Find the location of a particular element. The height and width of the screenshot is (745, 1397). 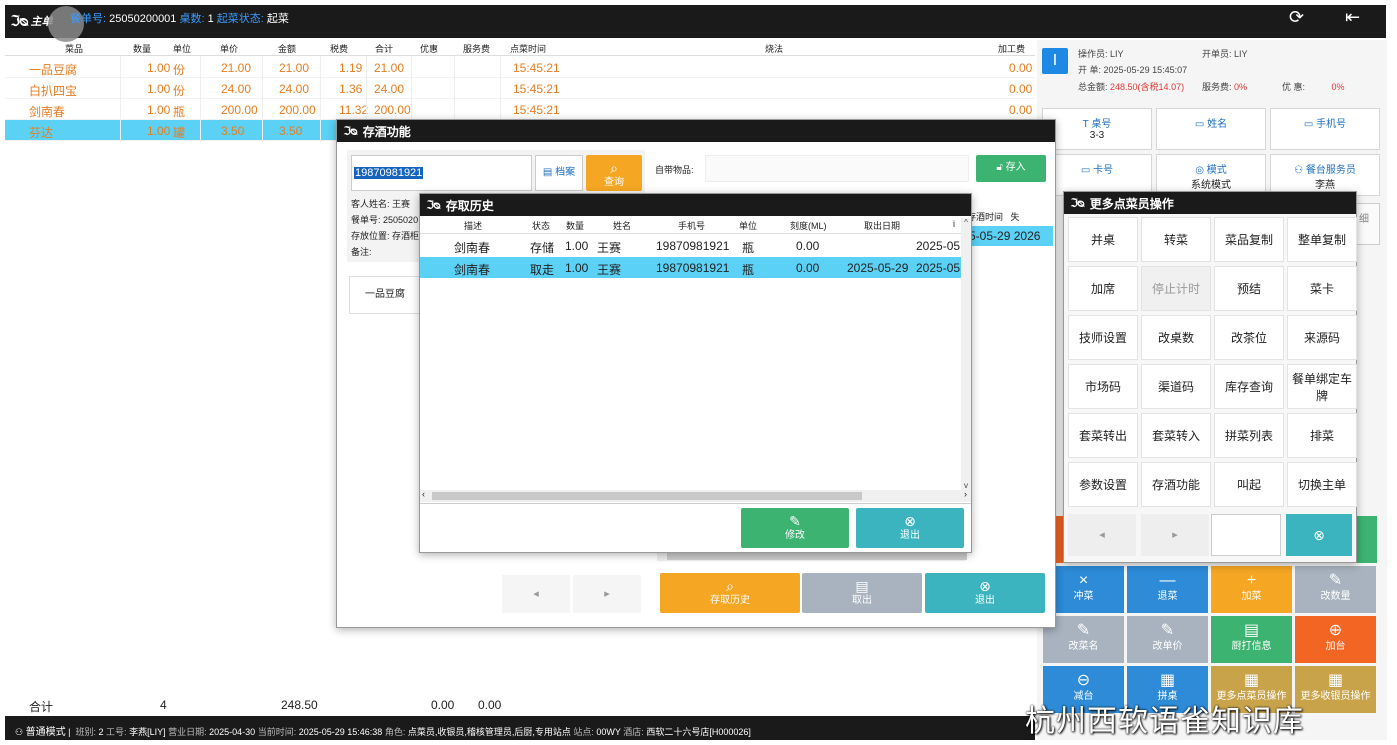

op-button-13: 渠道码 is located at coordinates (1176, 386).